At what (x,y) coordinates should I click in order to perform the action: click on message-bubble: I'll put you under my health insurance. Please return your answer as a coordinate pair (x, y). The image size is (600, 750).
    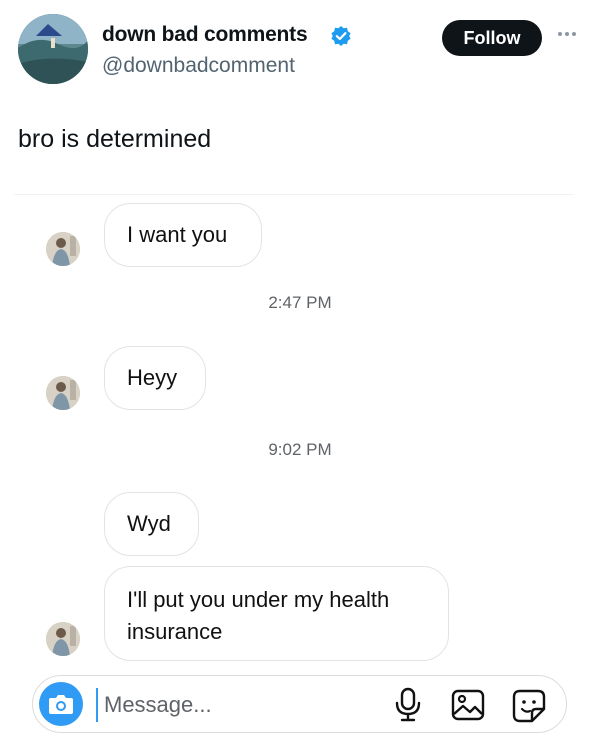
    Looking at the image, I should click on (276, 613).